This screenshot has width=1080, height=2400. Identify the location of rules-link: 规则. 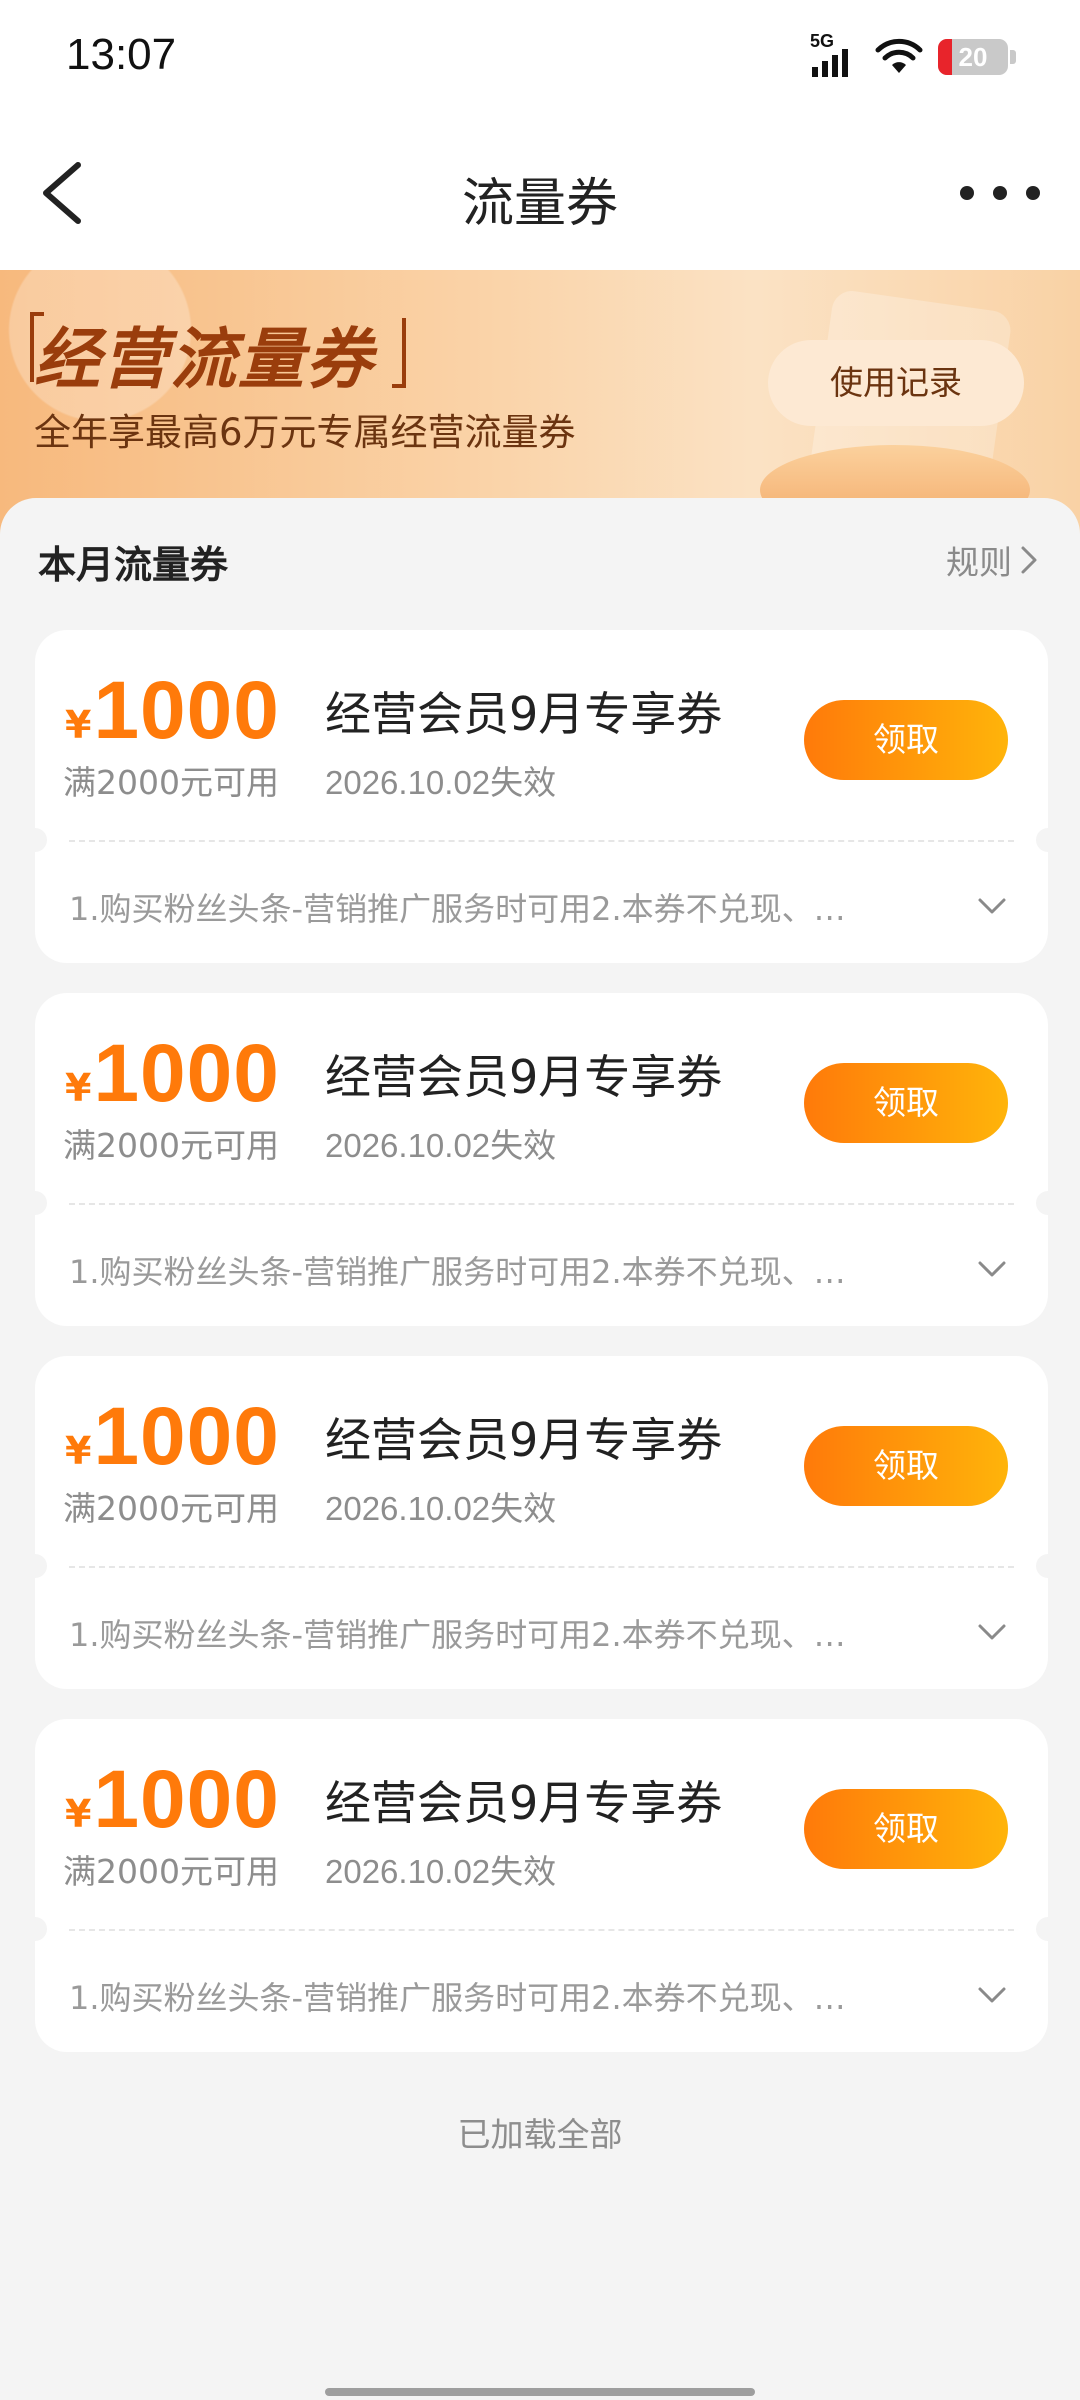
(992, 560).